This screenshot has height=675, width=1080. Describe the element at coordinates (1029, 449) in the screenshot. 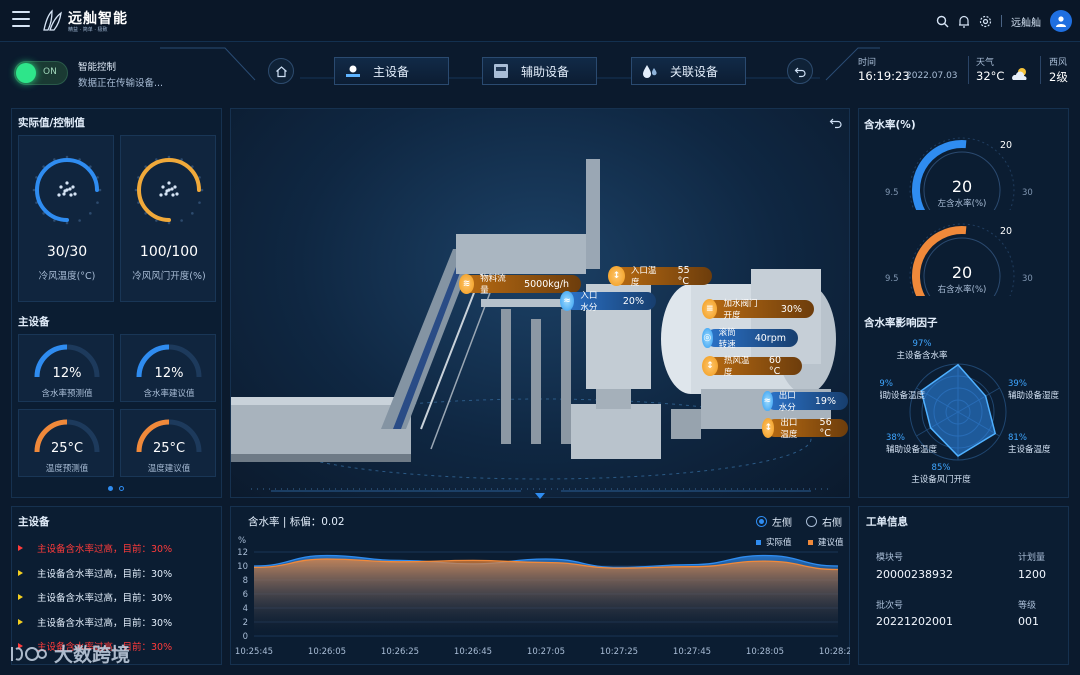

I see `radar-label: 主设备温度` at that location.